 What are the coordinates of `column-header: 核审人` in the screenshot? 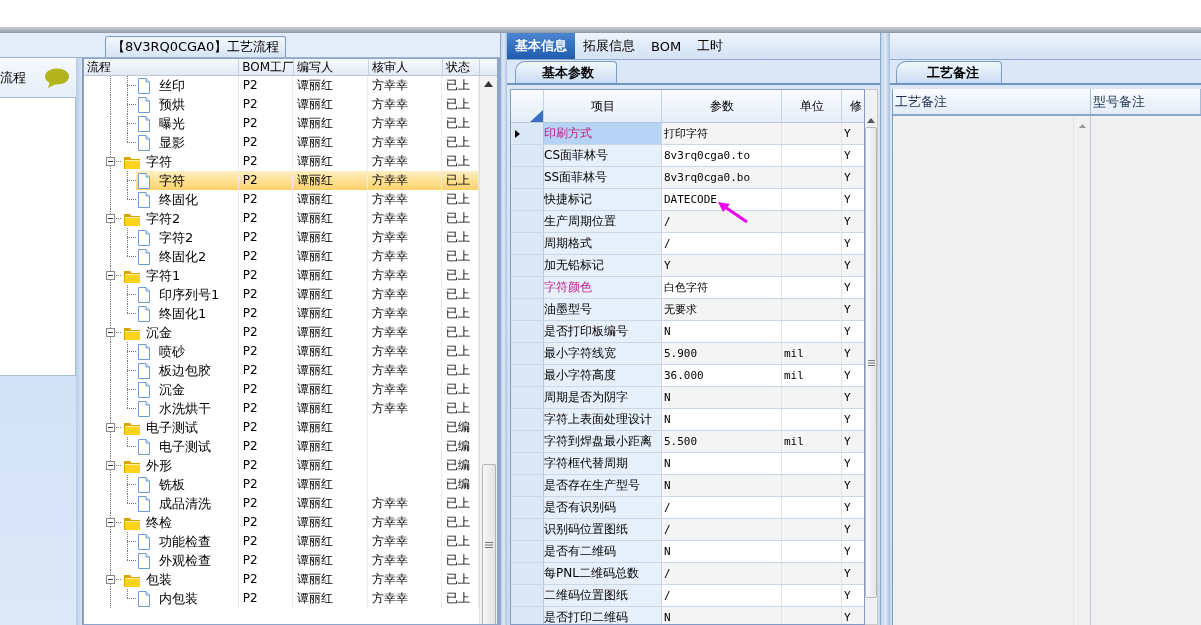 It's located at (406, 67).